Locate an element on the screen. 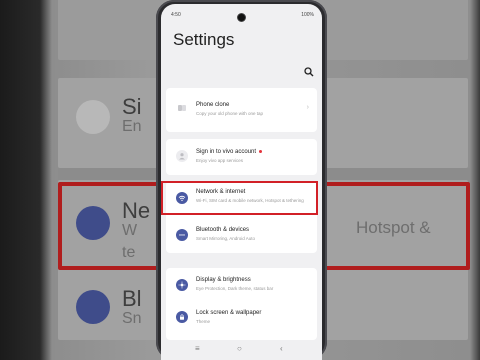 This screenshot has height=360, width=480. item-subtitle: Eye Protection, Dark theme, status bar is located at coordinates (235, 288).